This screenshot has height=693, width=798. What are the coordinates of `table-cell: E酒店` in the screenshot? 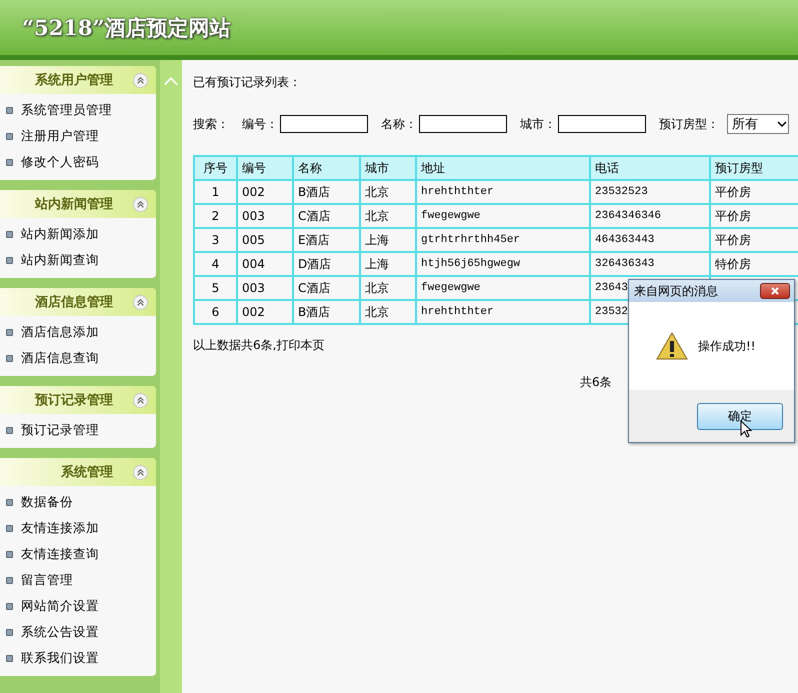 It's located at (326, 240).